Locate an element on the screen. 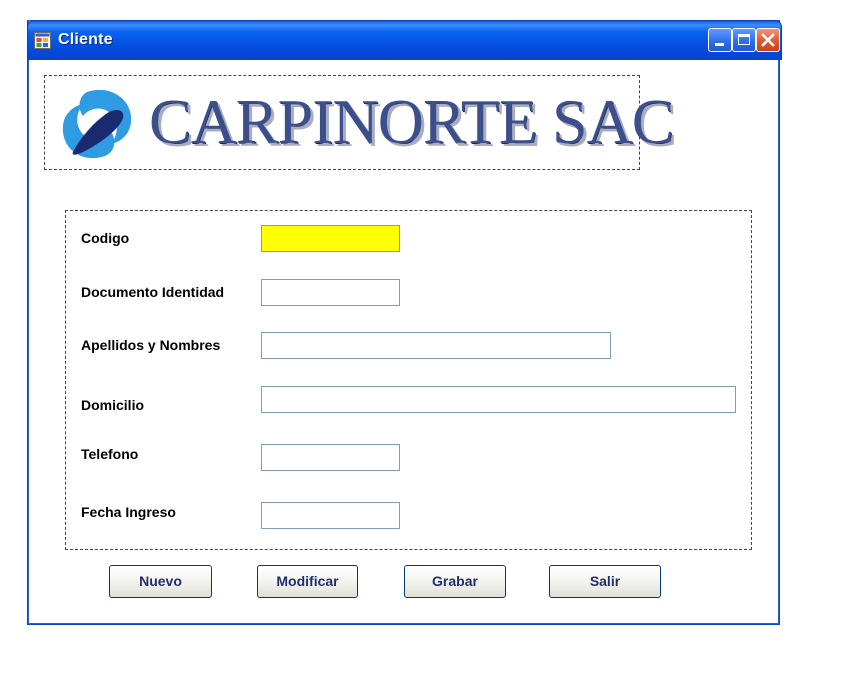 Image resolution: width=846 pixels, height=676 pixels. documento-identidad-input is located at coordinates (330, 292).